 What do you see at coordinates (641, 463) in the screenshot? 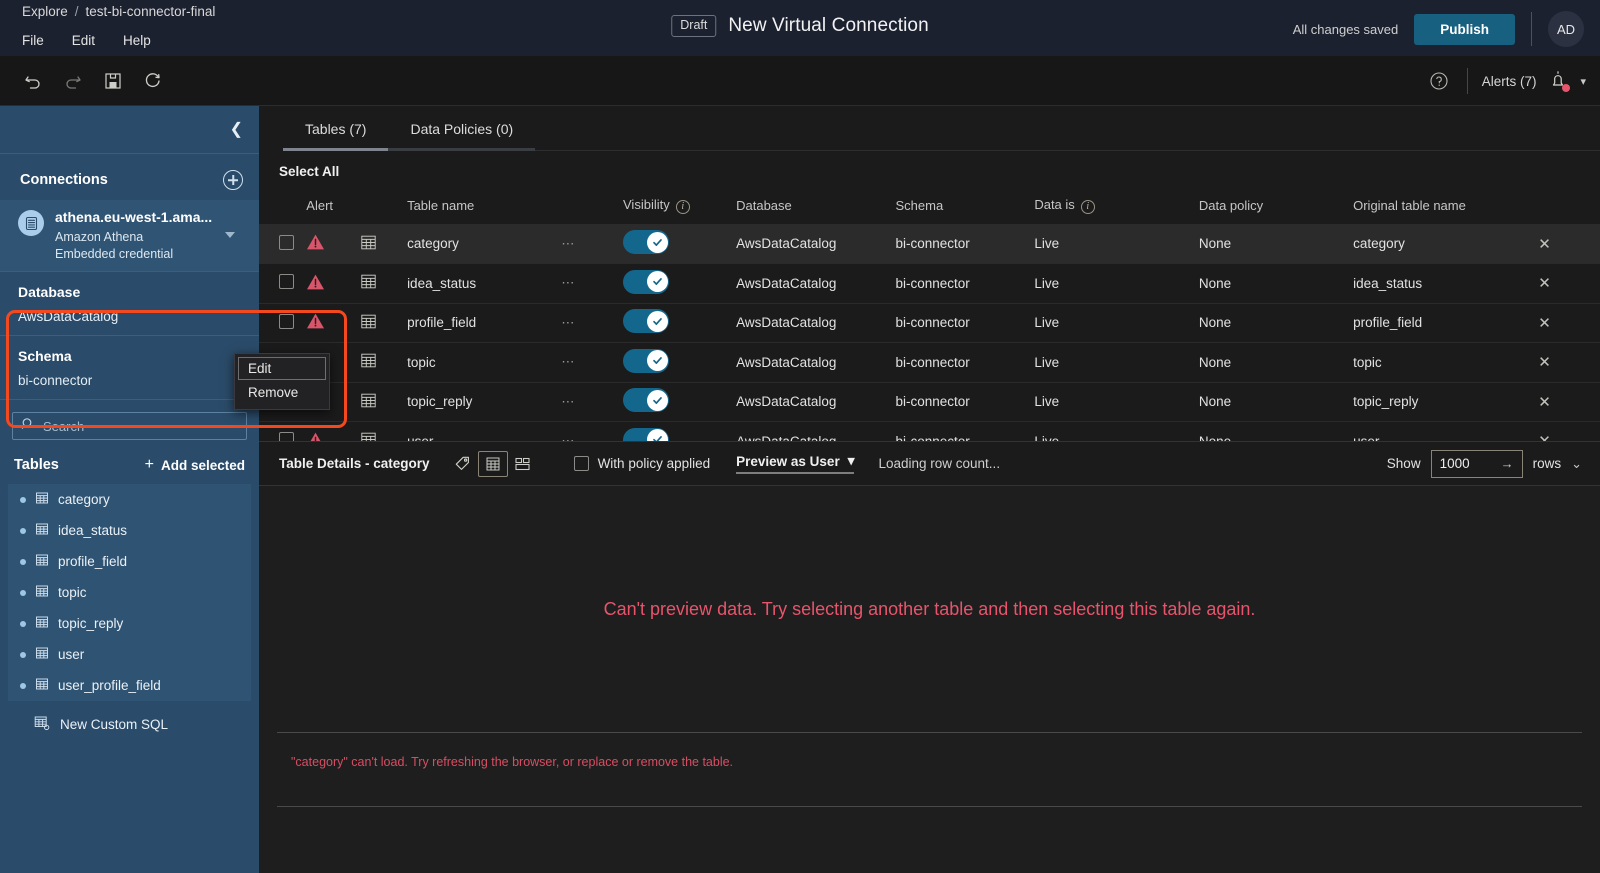
I see `with-policy-applied-checkbox: With policy applied` at bounding box center [641, 463].